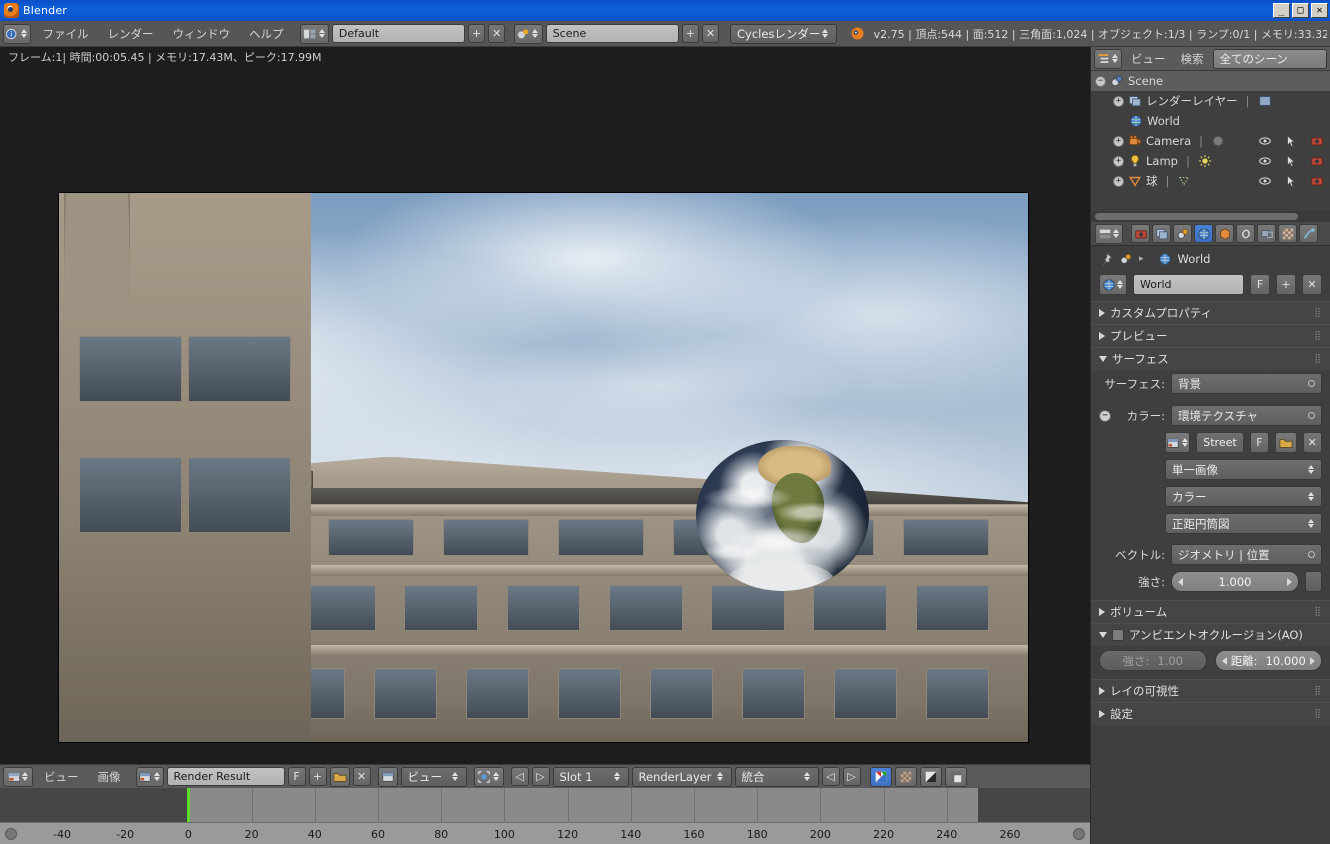 Image resolution: width=1330 pixels, height=844 pixels. I want to click on screen-add-button: +, so click(476, 33).